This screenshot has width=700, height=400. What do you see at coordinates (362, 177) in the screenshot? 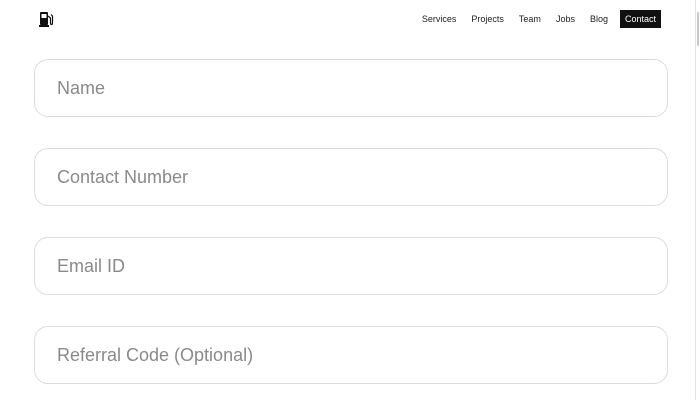
I see `contact-number-input` at bounding box center [362, 177].